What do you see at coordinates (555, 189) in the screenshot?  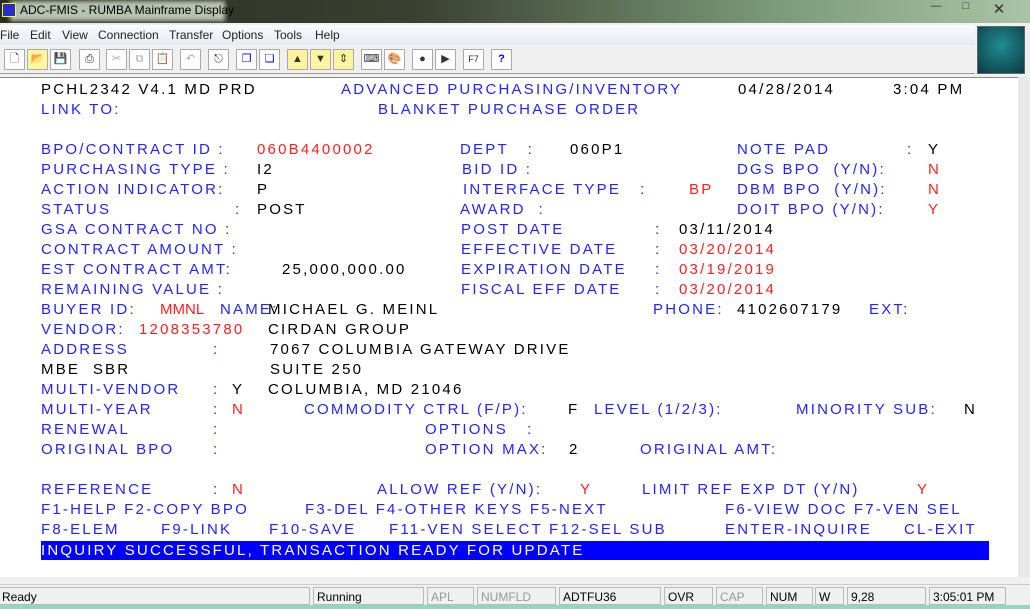 I see `interface-type-label: INTERFACE TYPE :` at bounding box center [555, 189].